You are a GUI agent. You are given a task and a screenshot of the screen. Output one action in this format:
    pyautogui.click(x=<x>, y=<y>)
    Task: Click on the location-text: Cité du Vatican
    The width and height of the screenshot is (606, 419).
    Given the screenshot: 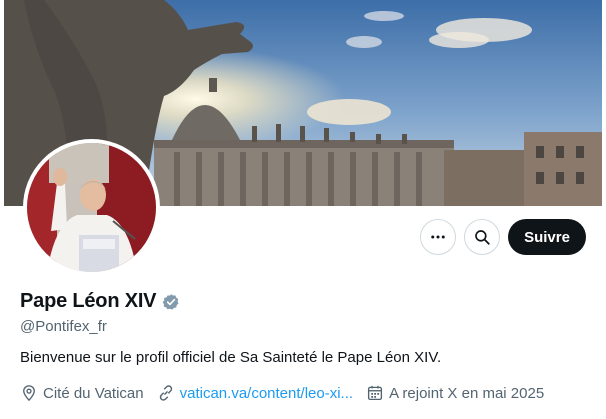 What is the action you would take?
    pyautogui.click(x=93, y=393)
    